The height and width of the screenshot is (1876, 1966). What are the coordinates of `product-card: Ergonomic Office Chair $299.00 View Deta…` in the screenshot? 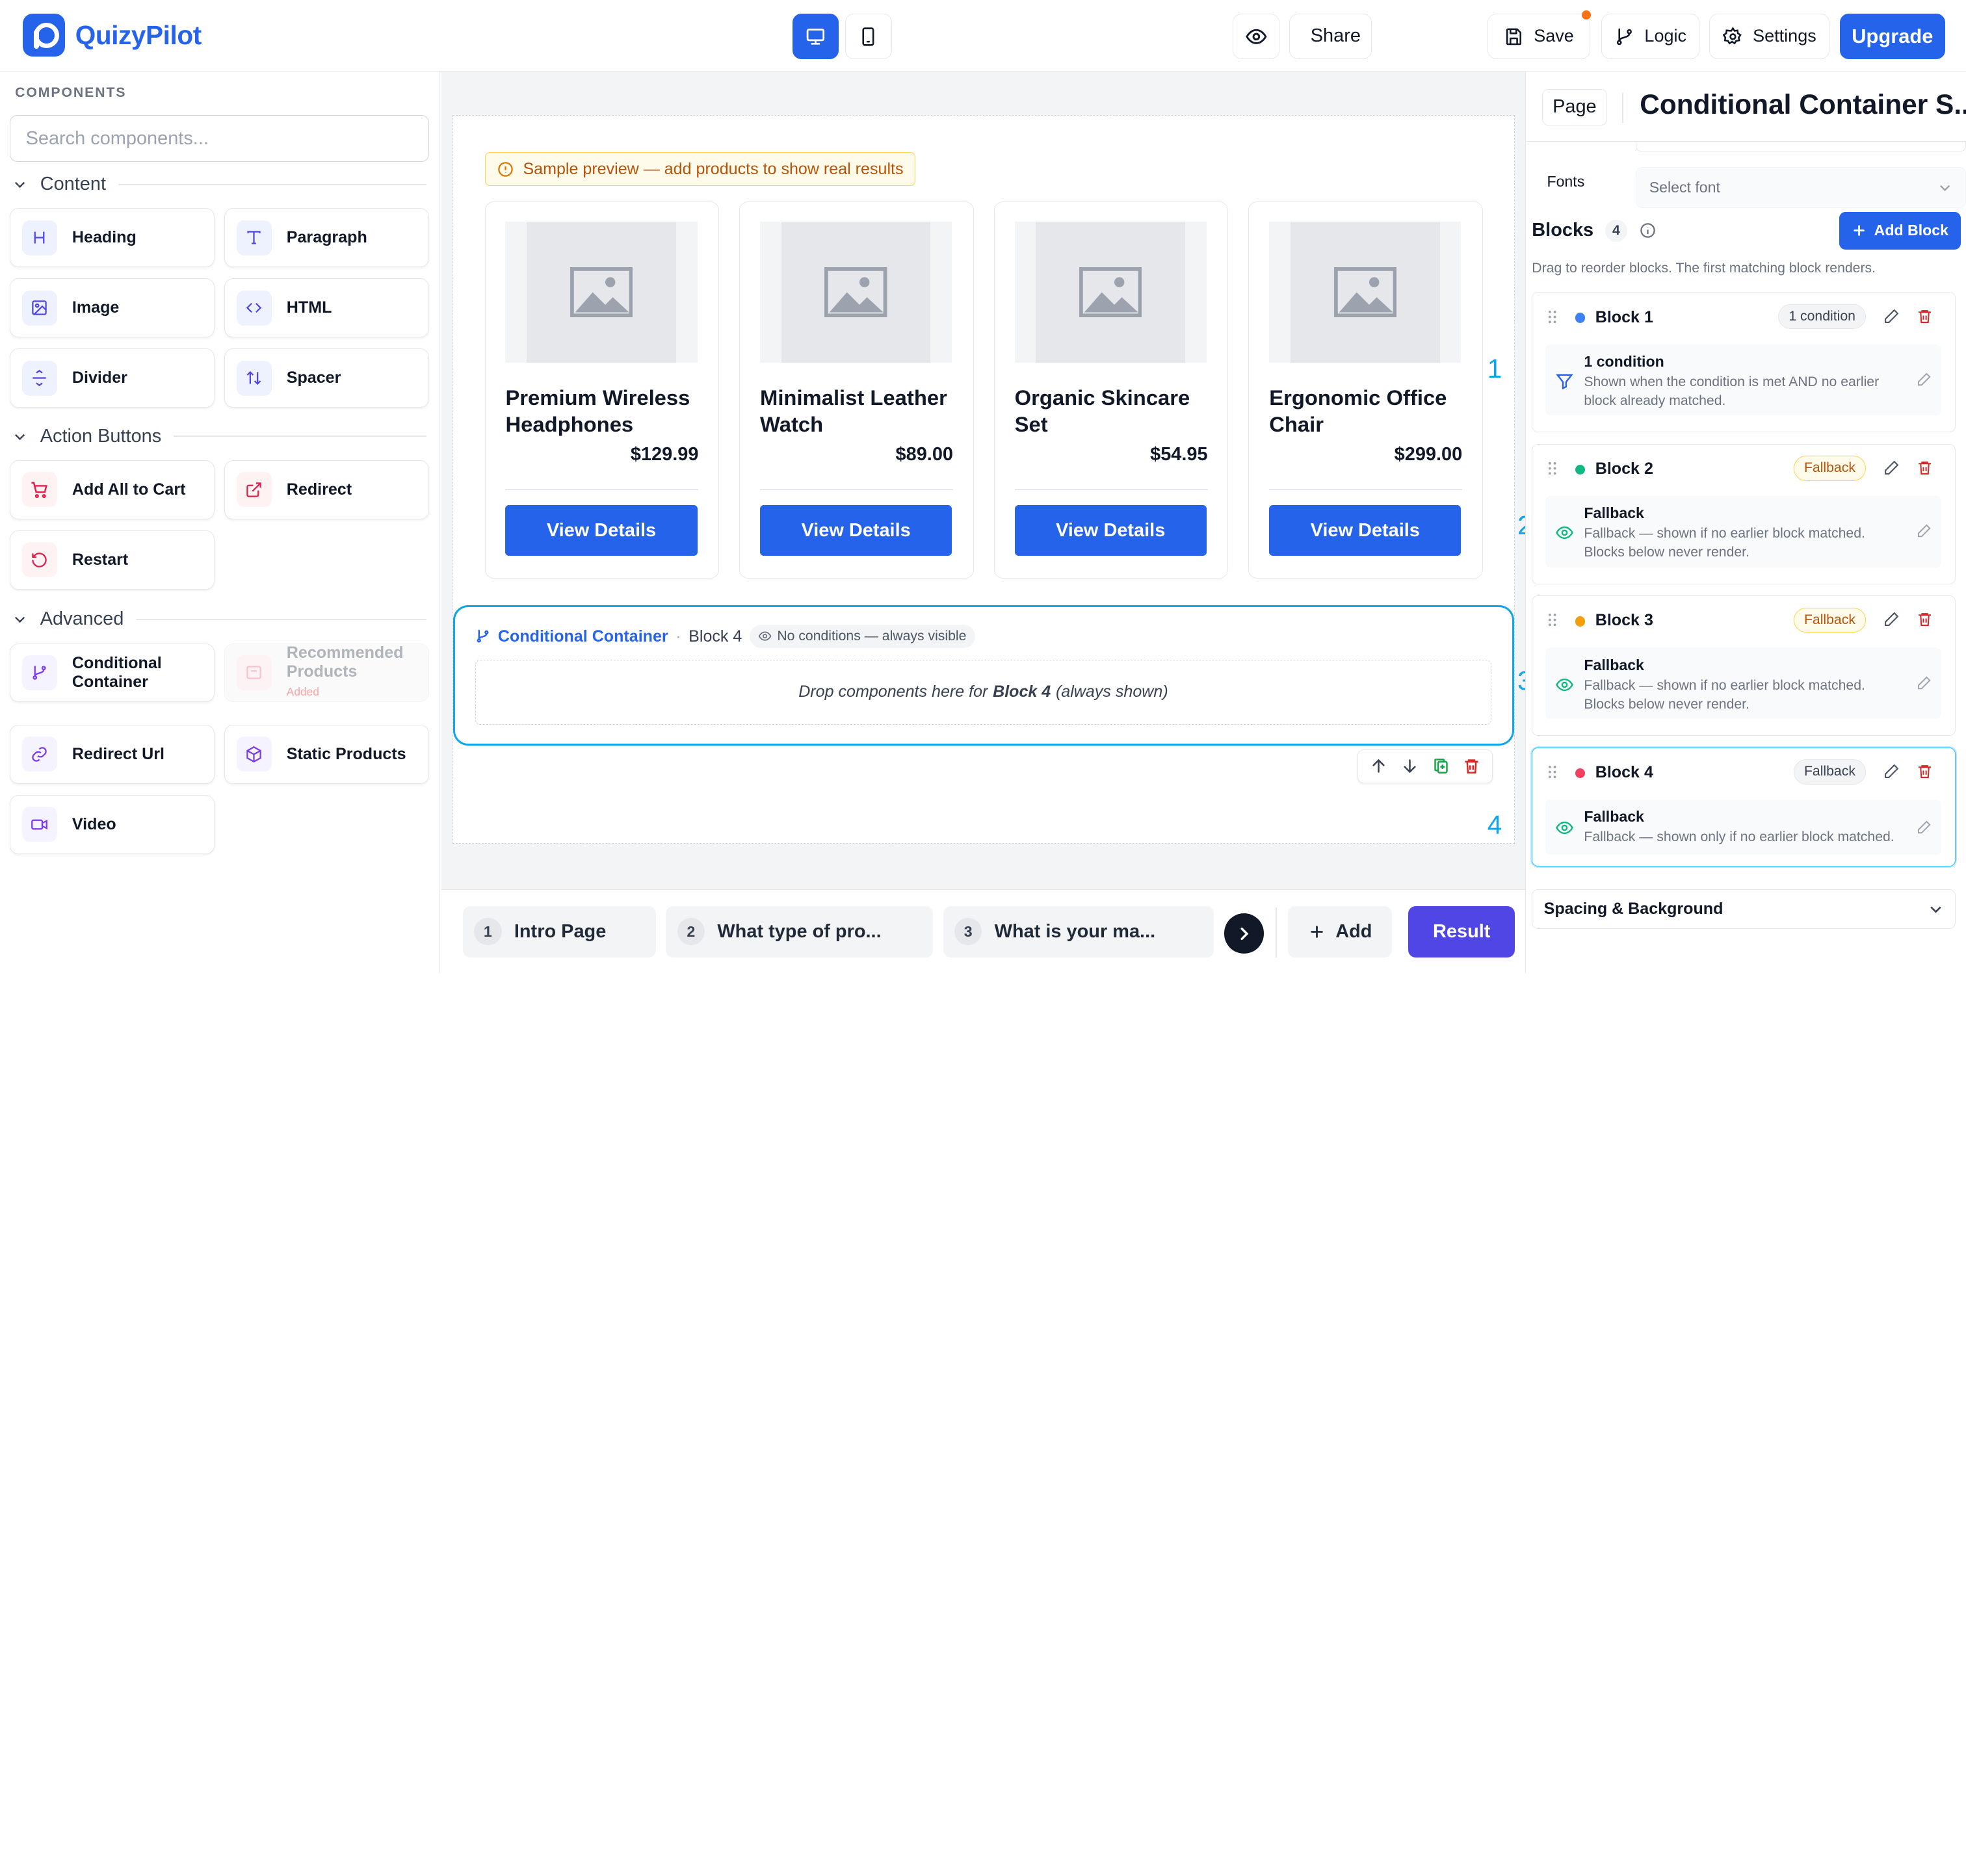 It's located at (1366, 390).